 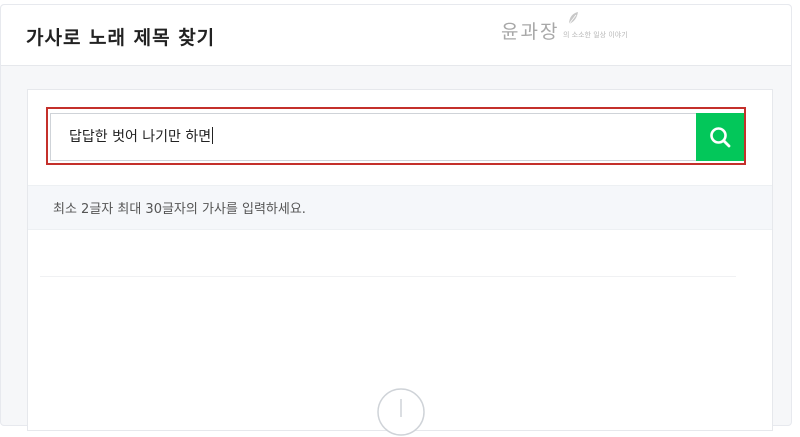 What do you see at coordinates (573, 18) in the screenshot?
I see `leaf-icon` at bounding box center [573, 18].